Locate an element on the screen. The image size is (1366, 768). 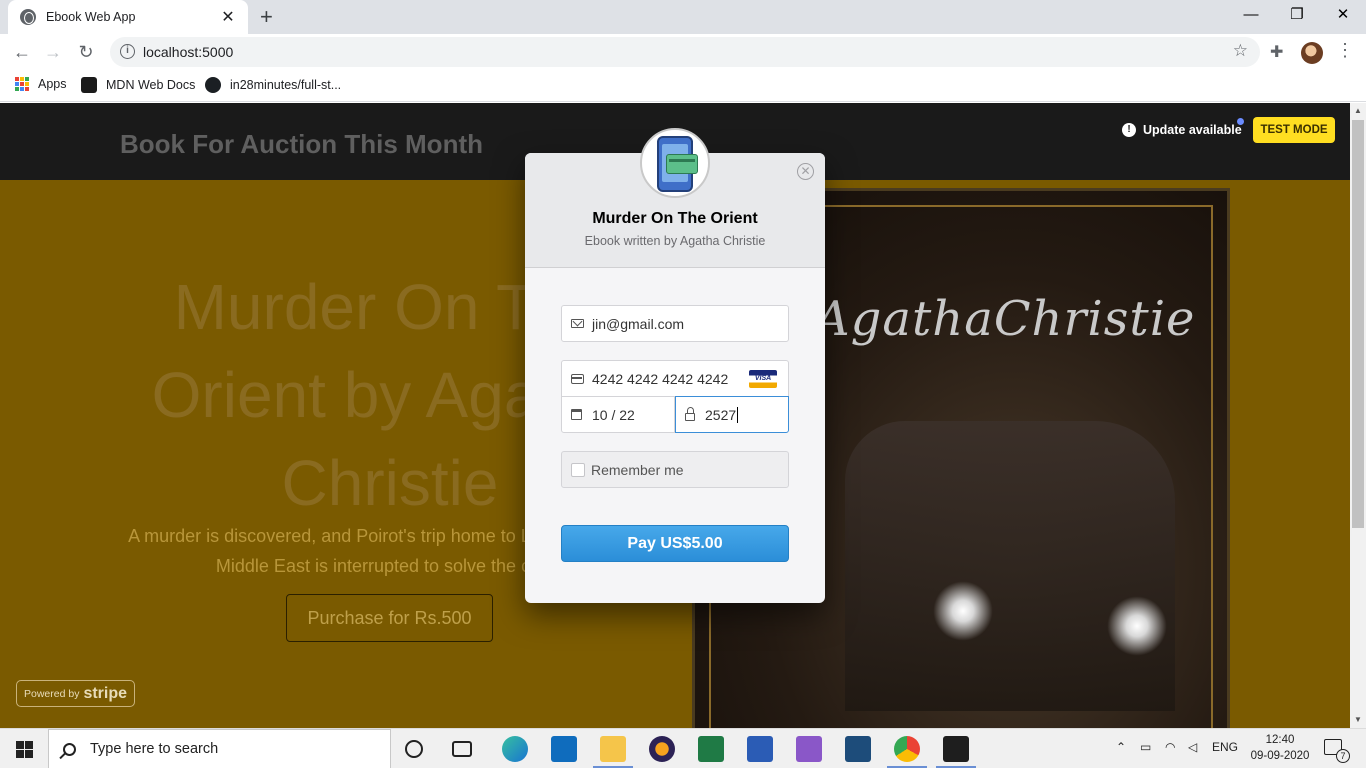
address-bar: i localhost:5000 ☆ is located at coordinates (685, 52).